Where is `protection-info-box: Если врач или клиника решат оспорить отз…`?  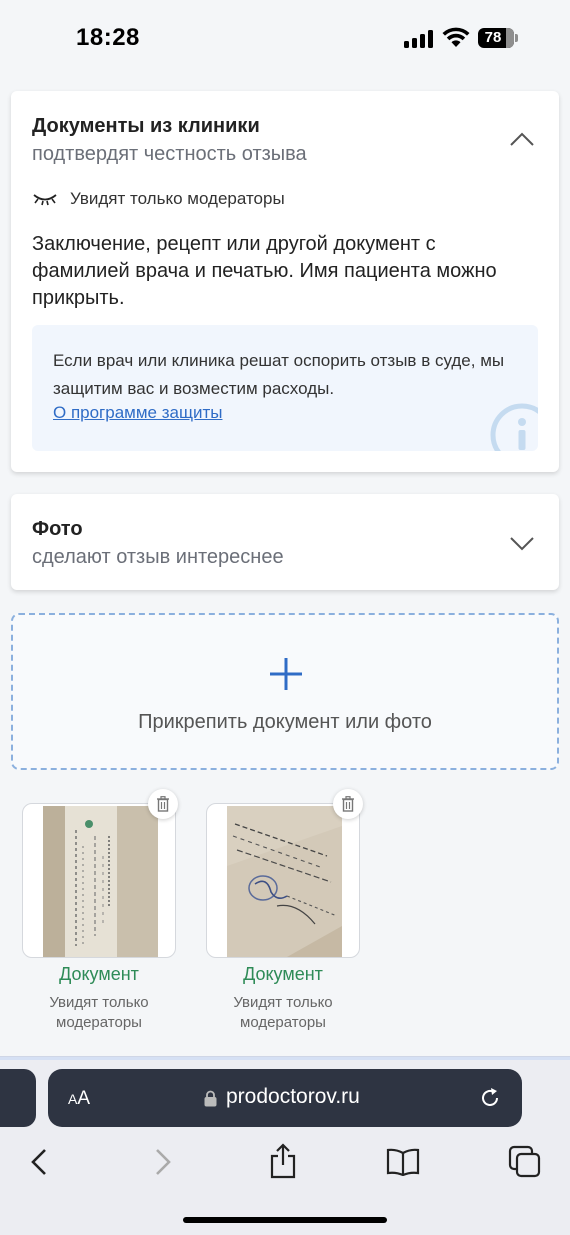
protection-info-box: Если врач или клиника решат оспорить отз… is located at coordinates (285, 388).